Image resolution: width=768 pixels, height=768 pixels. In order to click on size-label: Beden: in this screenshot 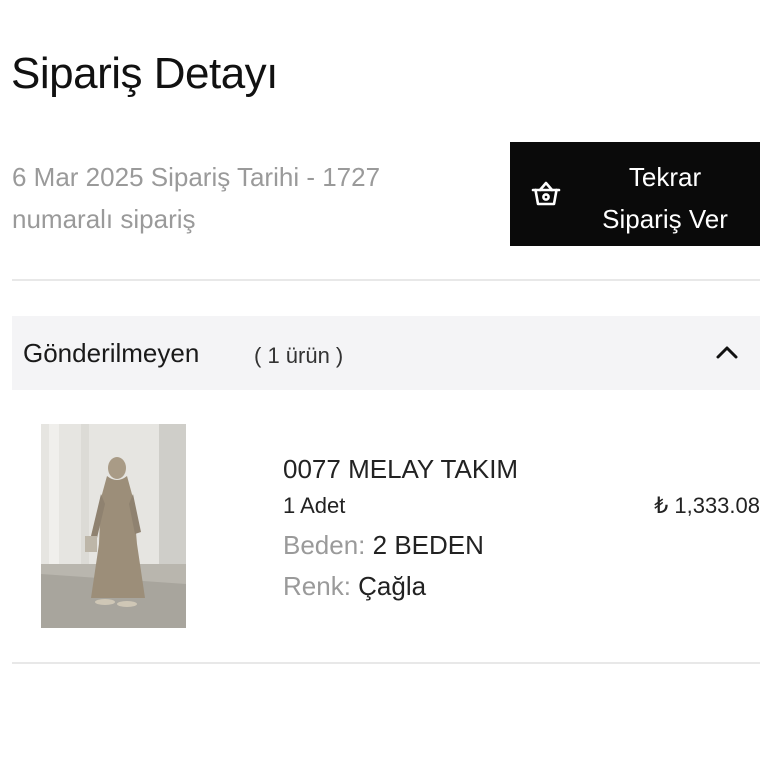, I will do `click(324, 545)`.